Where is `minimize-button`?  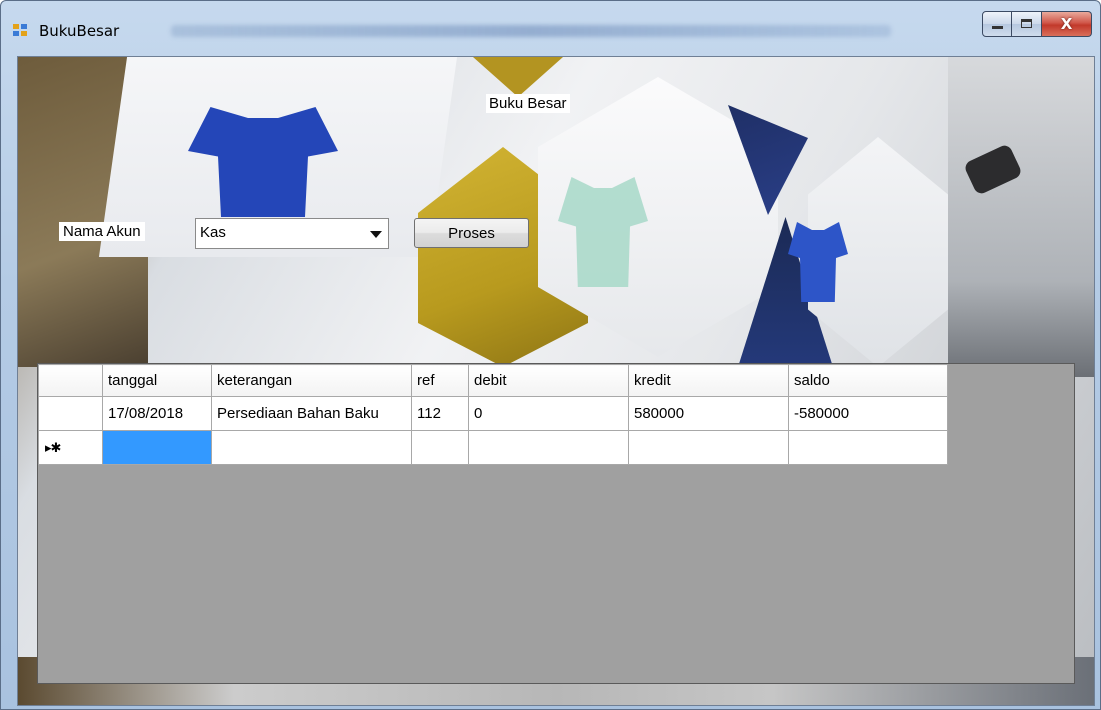
minimize-button is located at coordinates (997, 24).